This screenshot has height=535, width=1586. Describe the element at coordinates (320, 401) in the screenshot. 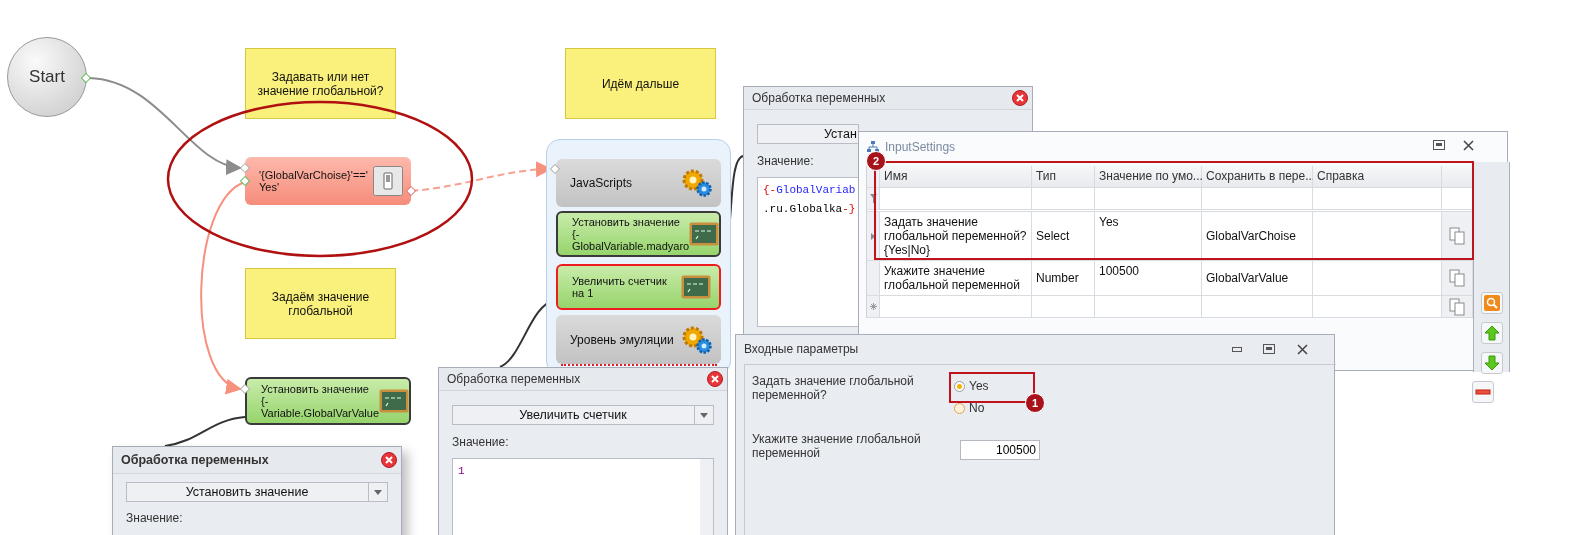

I see `node-label: Установить значение {- Variable.GlobalVarValue` at that location.